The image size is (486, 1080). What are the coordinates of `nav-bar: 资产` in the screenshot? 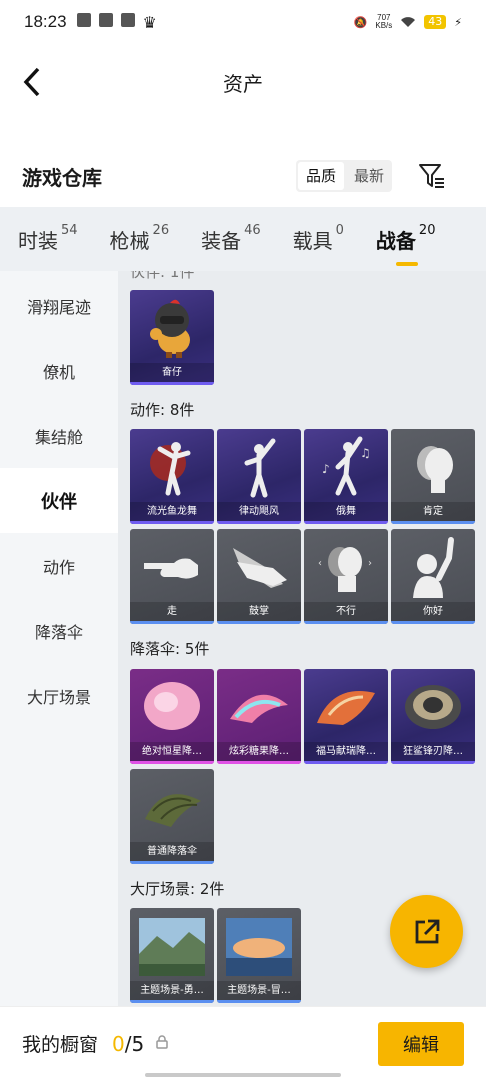 It's located at (243, 82).